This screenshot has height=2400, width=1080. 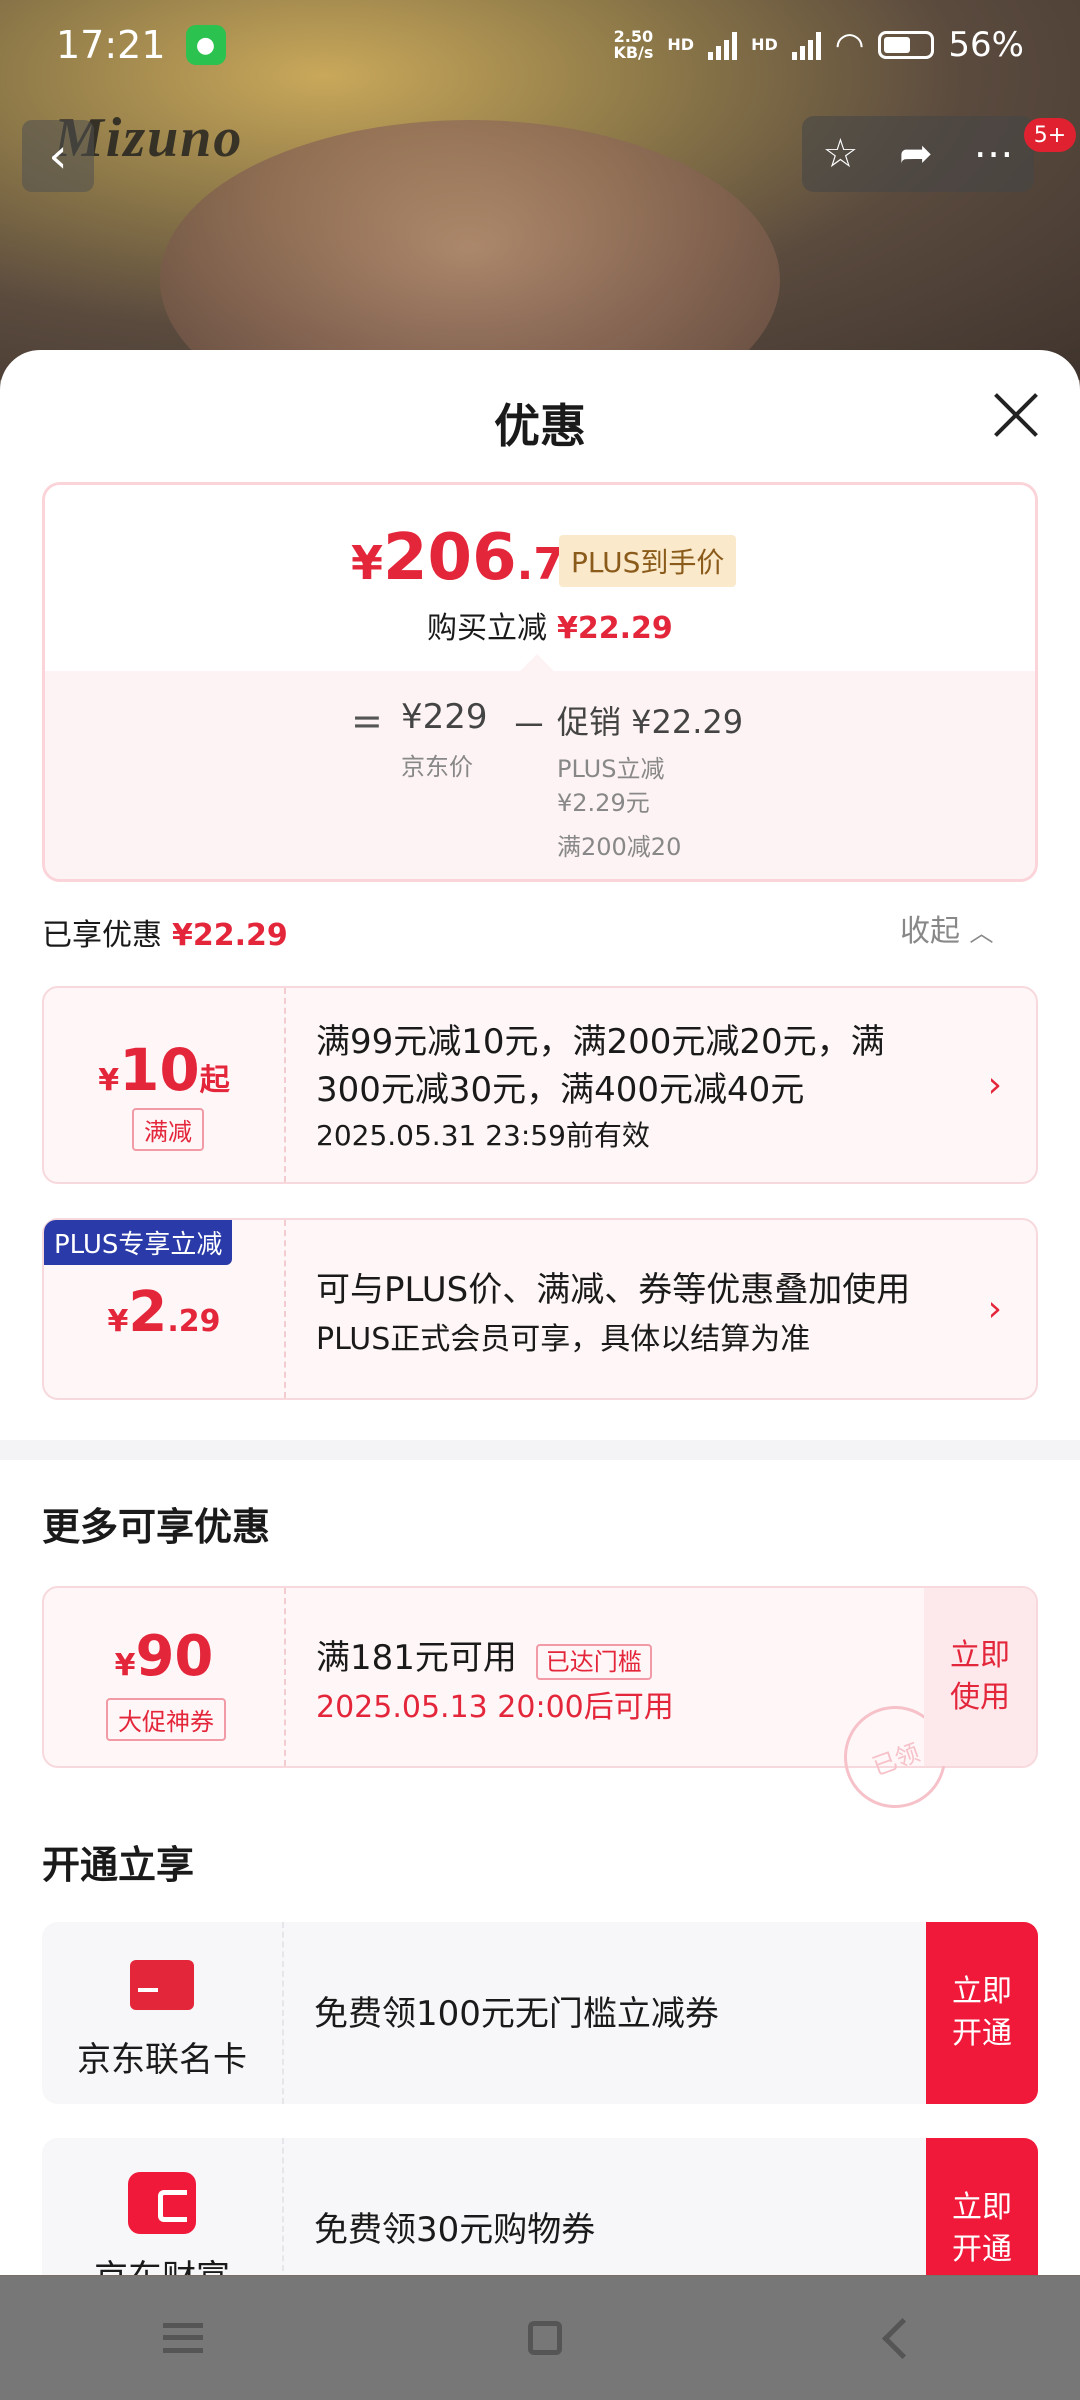 I want to click on clock: 17:21, so click(x=111, y=45).